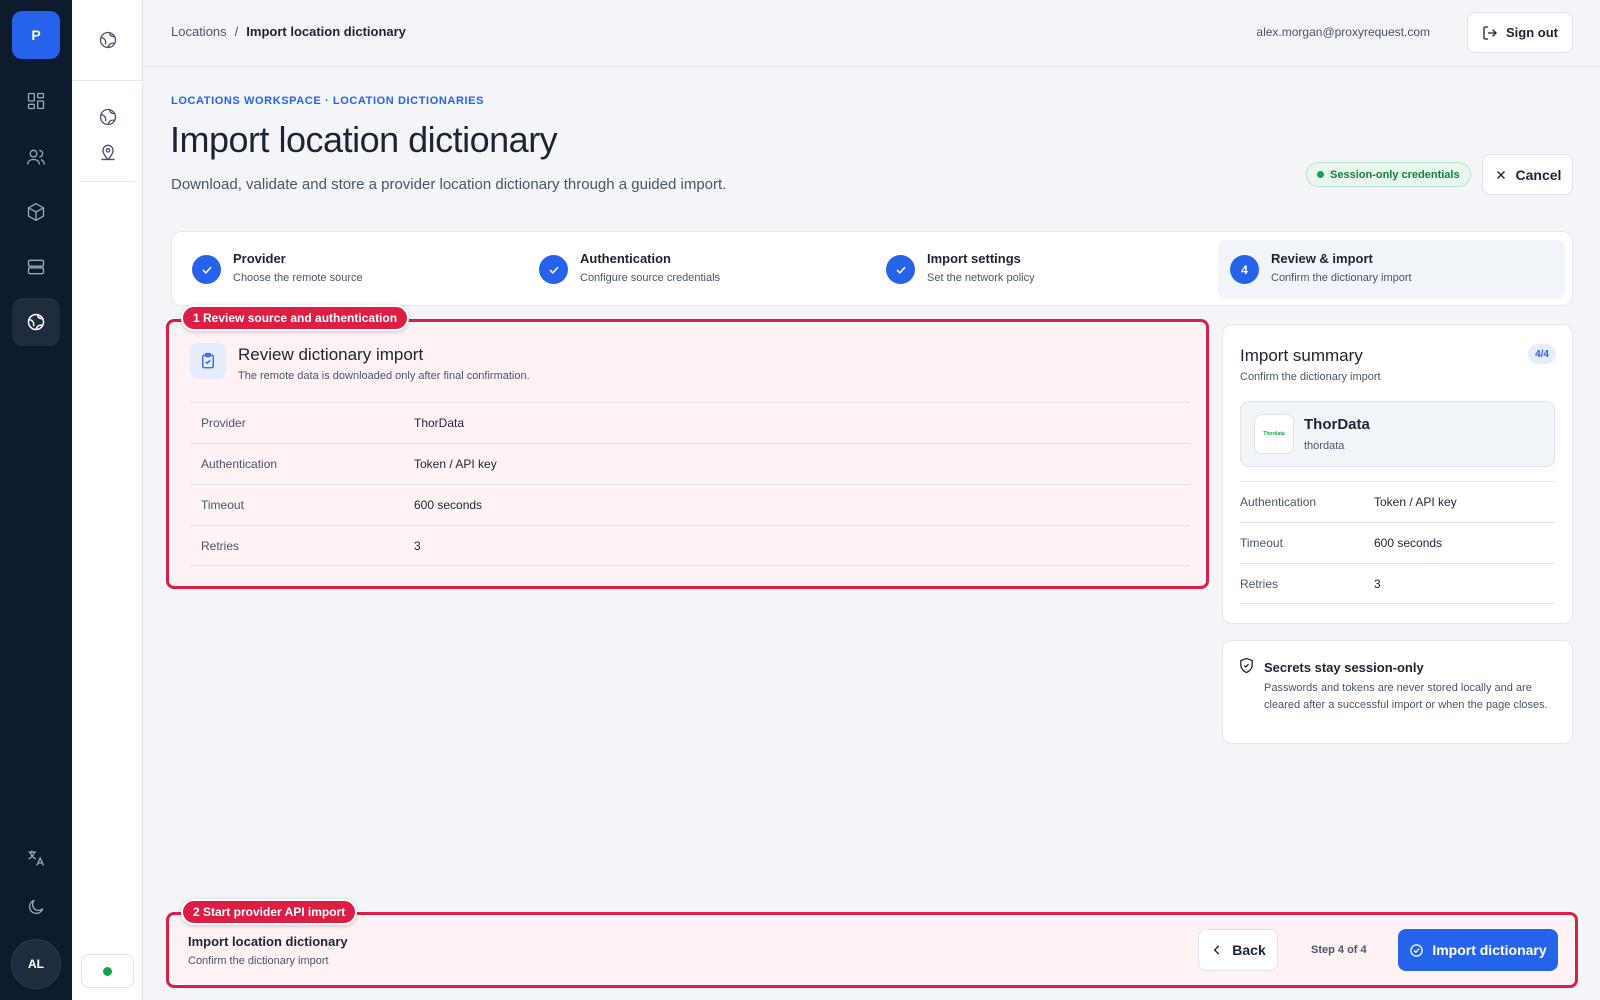 The image size is (1600, 1000). What do you see at coordinates (36, 500) in the screenshot?
I see `app-rail: P AL` at bounding box center [36, 500].